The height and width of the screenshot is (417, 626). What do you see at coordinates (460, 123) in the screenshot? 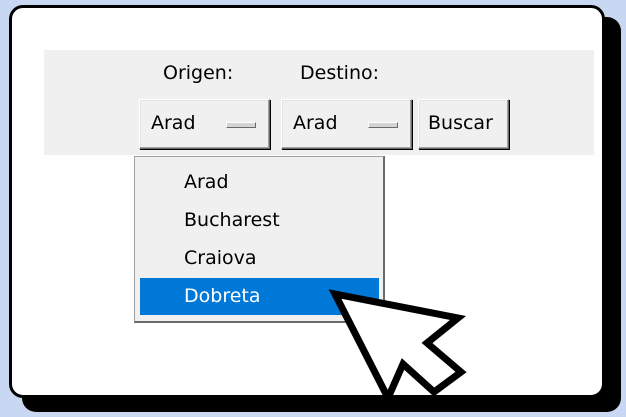
I see `buscar-button-label: Buscar` at bounding box center [460, 123].